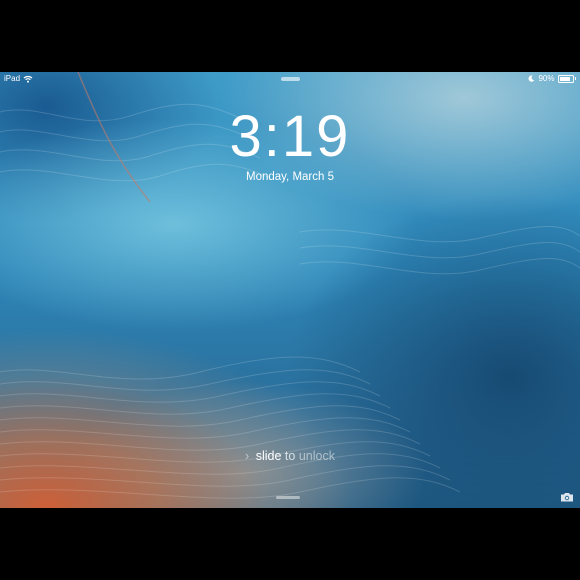  Describe the element at coordinates (290, 177) in the screenshot. I see `lock-date: Monday, March 5` at that location.